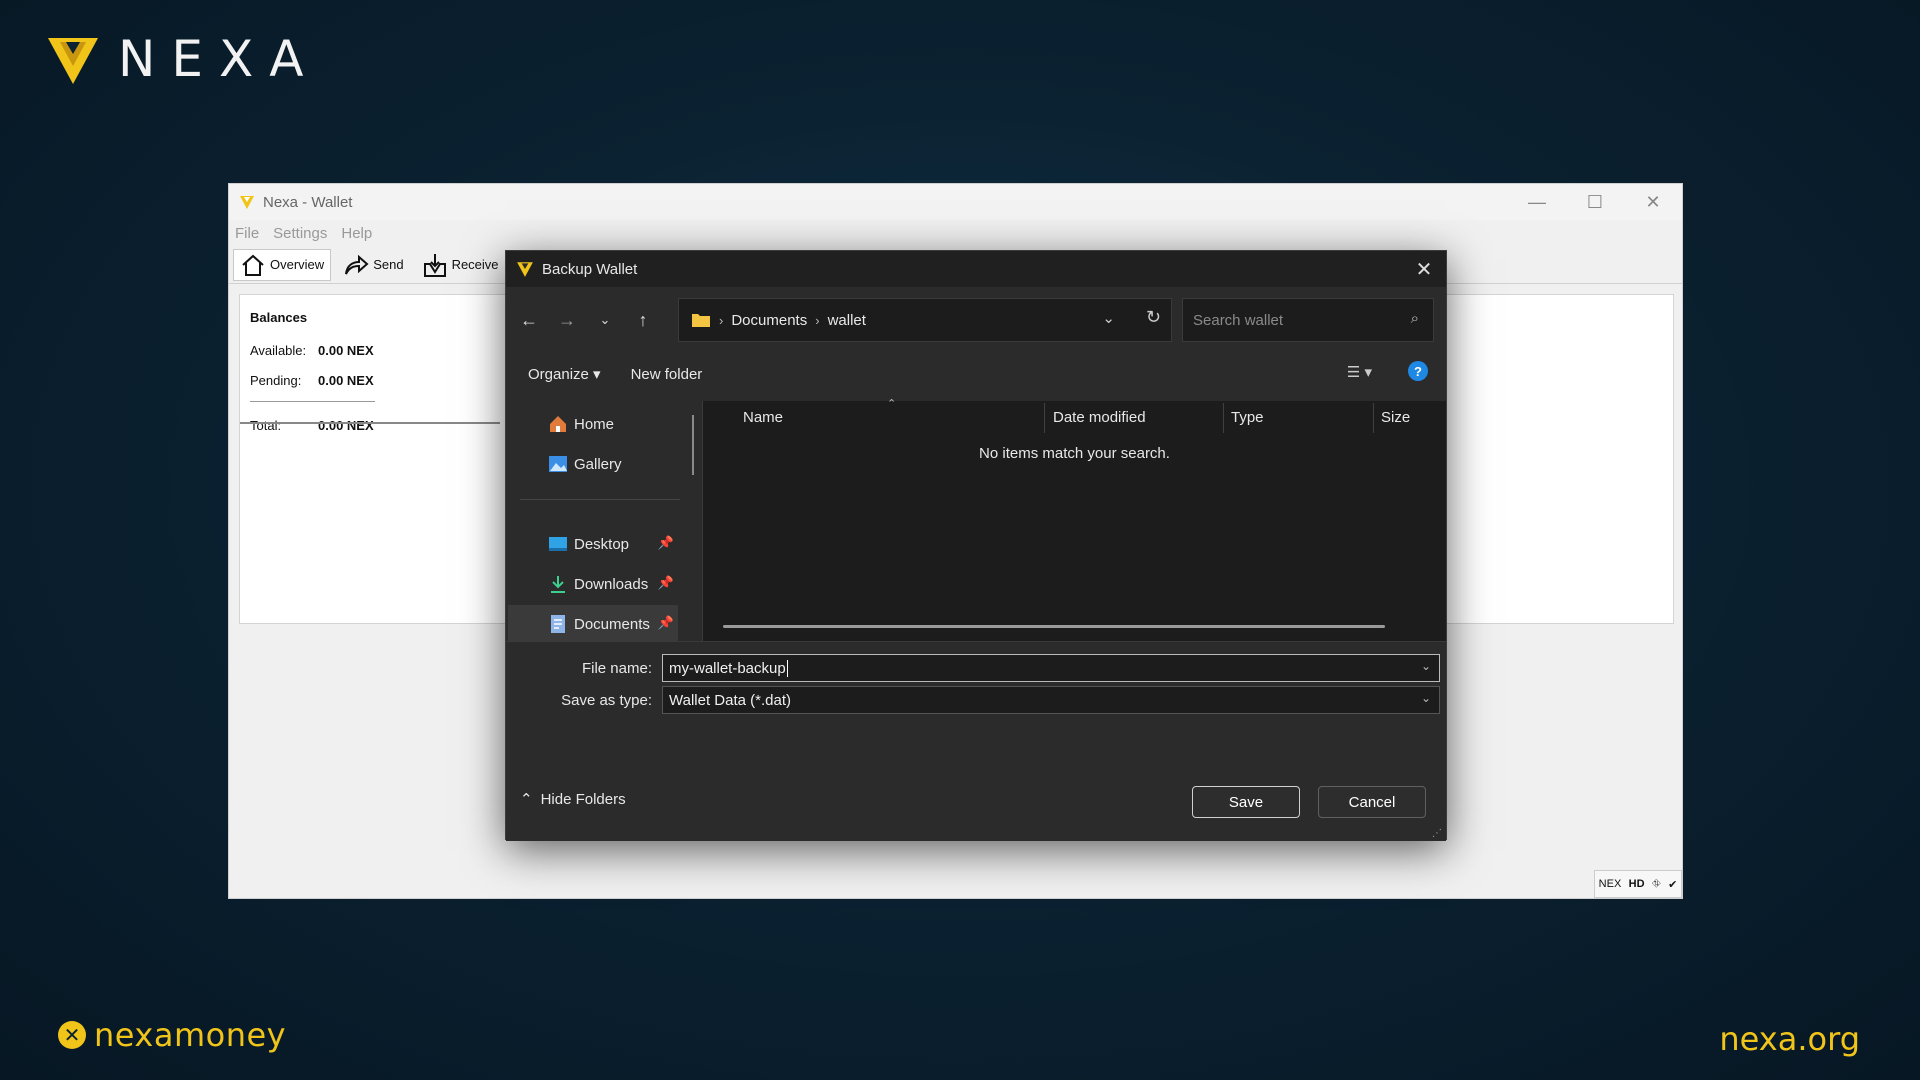 The image size is (1920, 1080). What do you see at coordinates (346, 425) in the screenshot?
I see `total-value: 0.00 NEX` at bounding box center [346, 425].